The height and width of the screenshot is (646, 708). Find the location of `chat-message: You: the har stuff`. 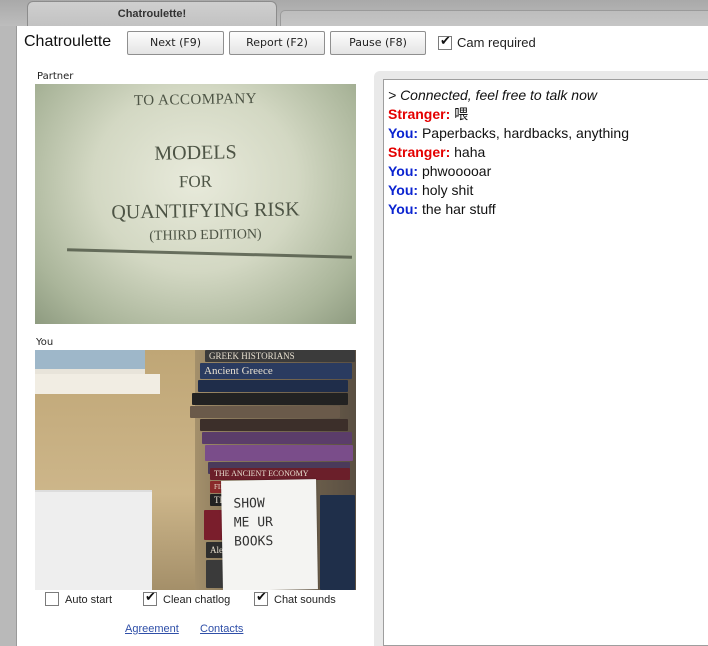

chat-message: You: the har stuff is located at coordinates (548, 209).